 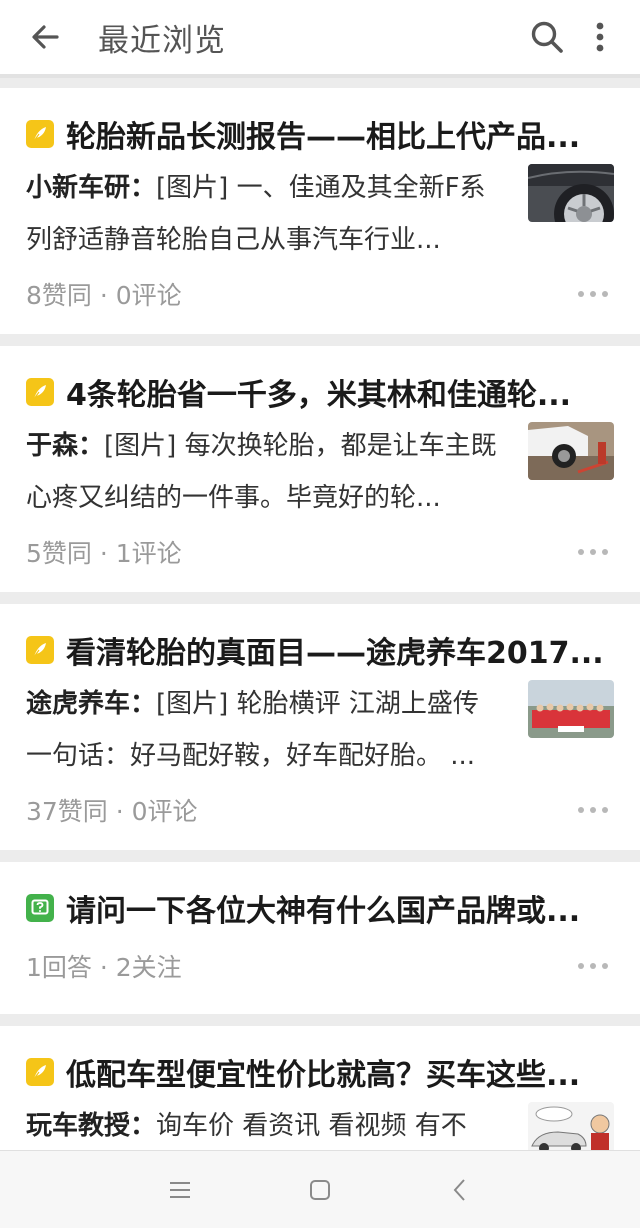 What do you see at coordinates (311, 1126) in the screenshot?
I see `card-excerpt-text: 询车价 看资讯 看视频 有不` at bounding box center [311, 1126].